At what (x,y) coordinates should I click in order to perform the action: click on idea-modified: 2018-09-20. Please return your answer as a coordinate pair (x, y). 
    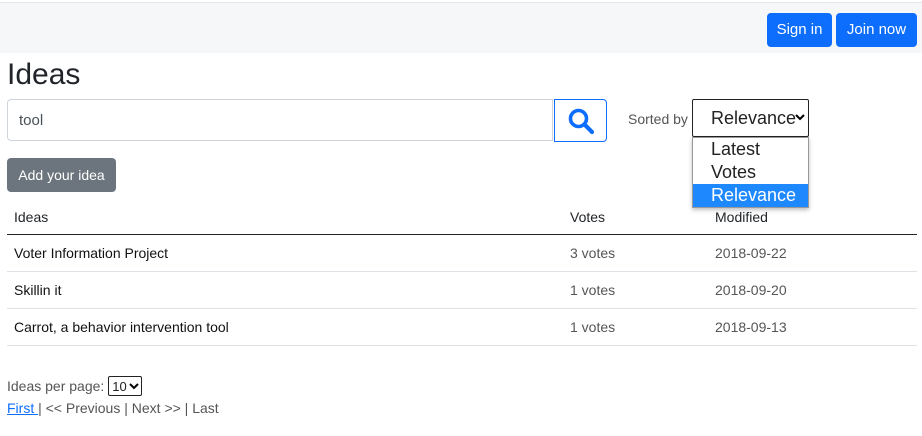
    Looking at the image, I should click on (812, 290).